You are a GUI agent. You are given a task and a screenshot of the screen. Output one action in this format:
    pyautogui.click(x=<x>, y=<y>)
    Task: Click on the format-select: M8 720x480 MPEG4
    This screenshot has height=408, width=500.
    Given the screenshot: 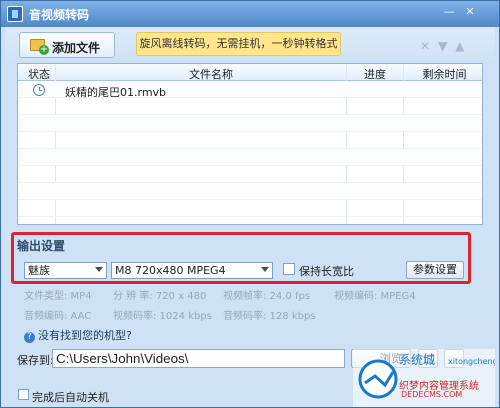 What is the action you would take?
    pyautogui.click(x=192, y=270)
    